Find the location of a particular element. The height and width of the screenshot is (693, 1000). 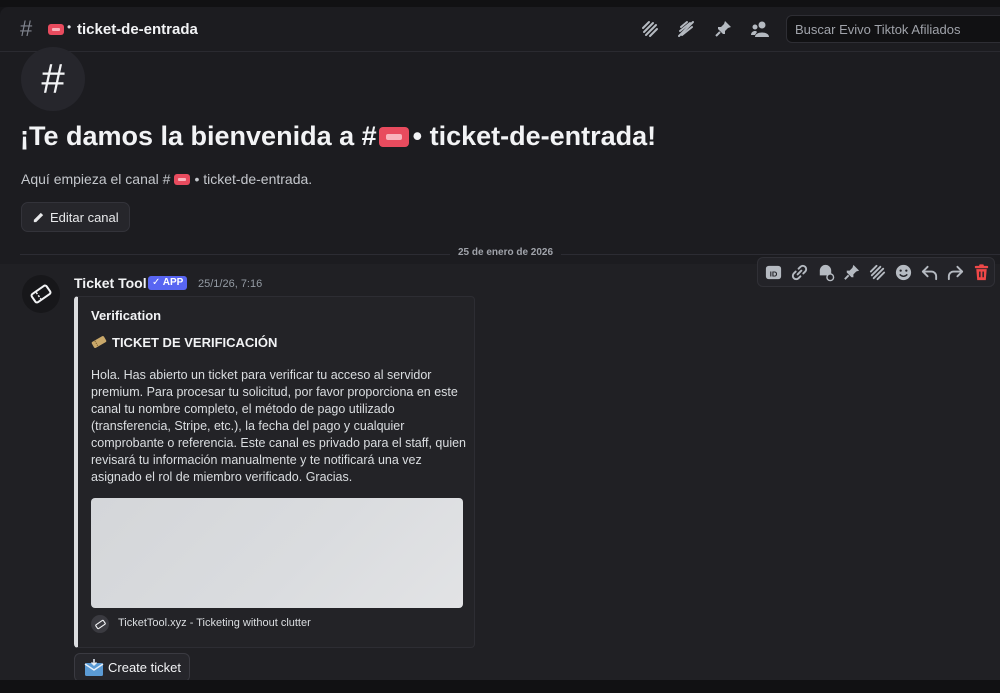

forward-icon is located at coordinates (955, 272).